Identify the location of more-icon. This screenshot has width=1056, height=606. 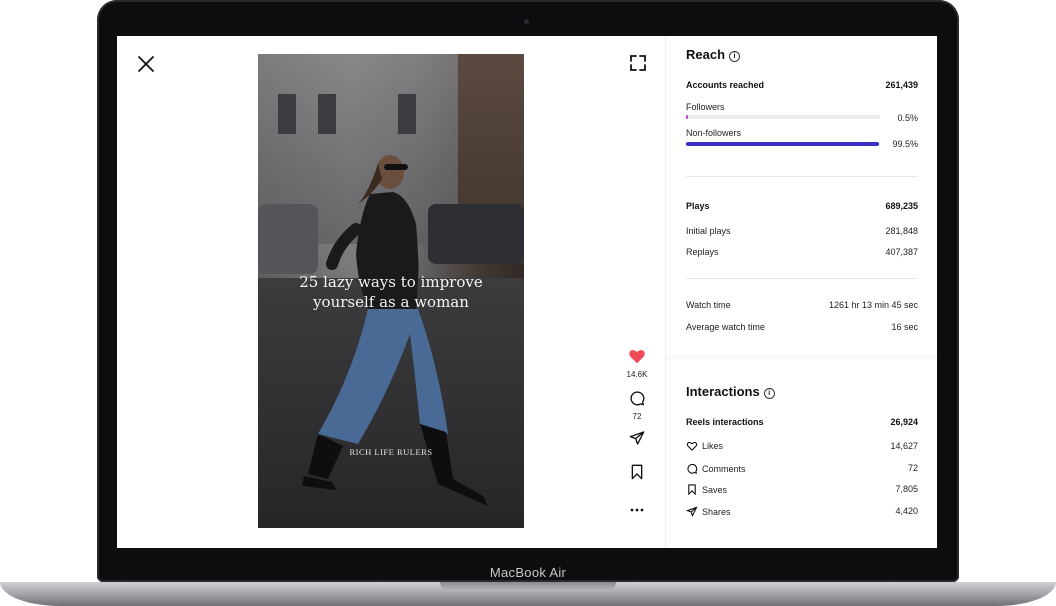
(637, 510).